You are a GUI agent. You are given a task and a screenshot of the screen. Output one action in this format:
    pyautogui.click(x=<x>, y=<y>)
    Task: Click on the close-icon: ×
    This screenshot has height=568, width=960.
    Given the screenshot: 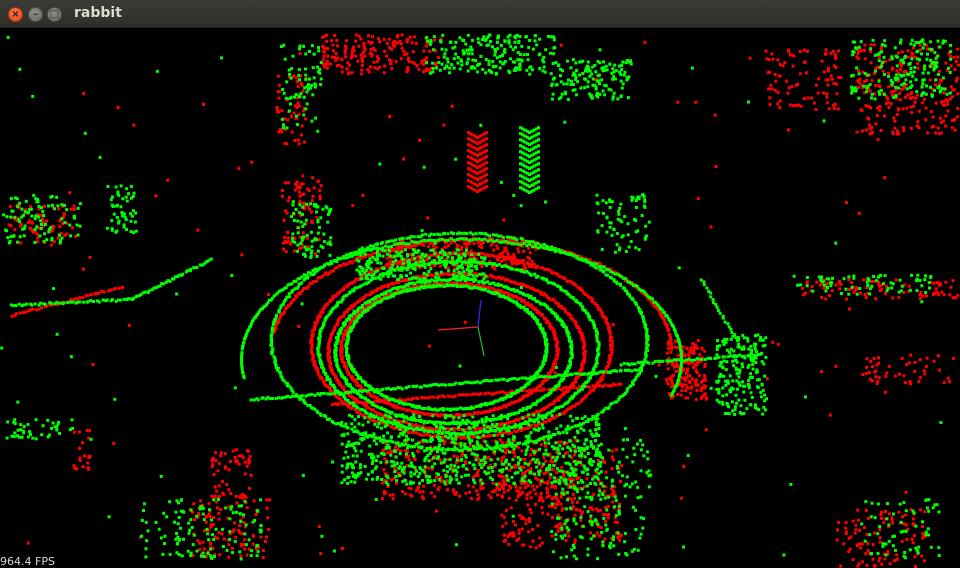 What is the action you would take?
    pyautogui.click(x=15, y=14)
    